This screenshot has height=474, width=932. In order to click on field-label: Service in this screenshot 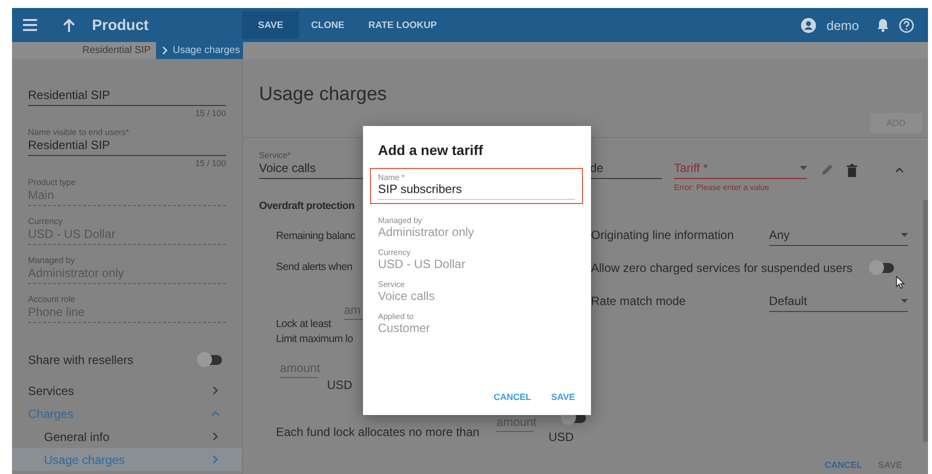, I will do `click(392, 284)`.